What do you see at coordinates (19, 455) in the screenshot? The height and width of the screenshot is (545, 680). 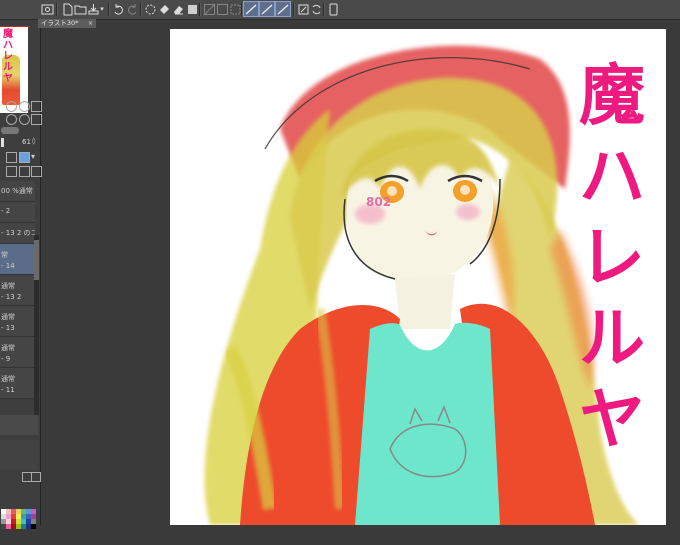 I see `sub-panel-area` at bounding box center [19, 455].